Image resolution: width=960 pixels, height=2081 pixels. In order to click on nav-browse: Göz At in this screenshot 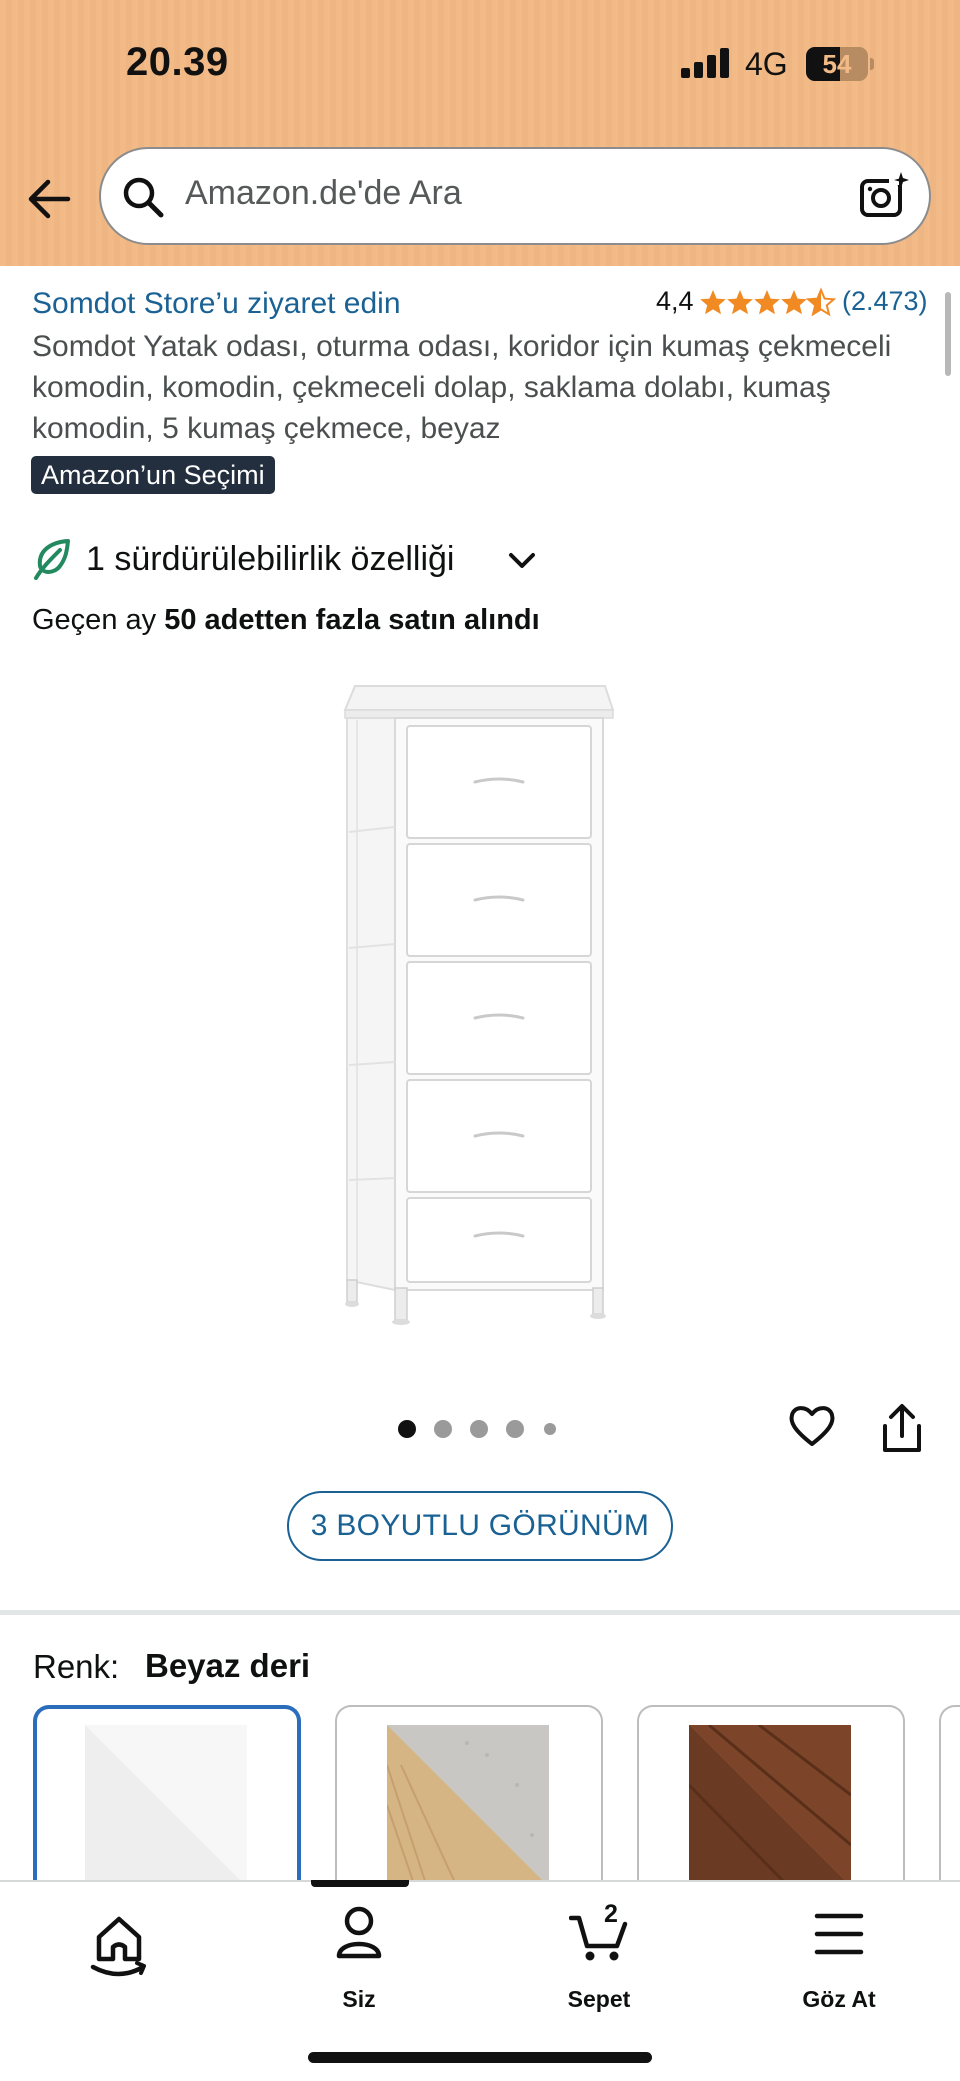, I will do `click(839, 1959)`.